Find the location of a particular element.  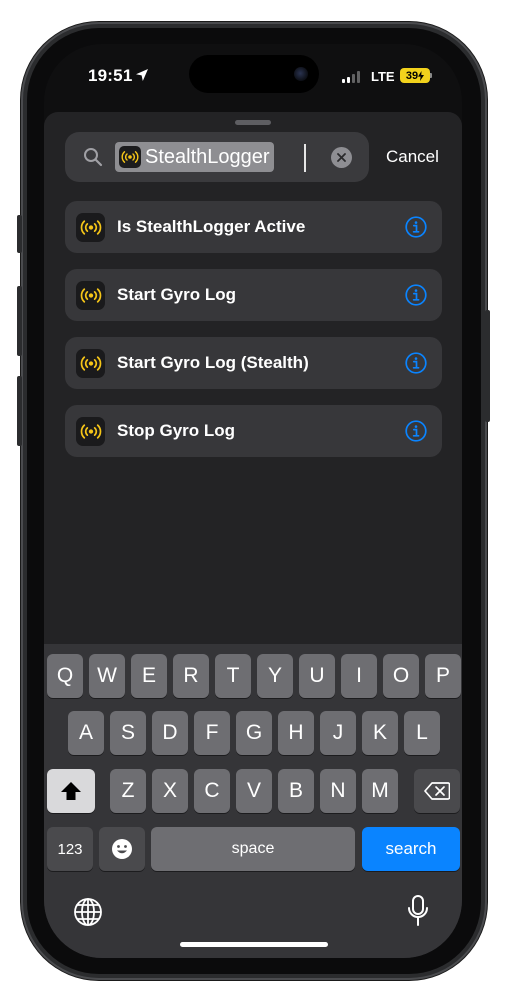

key-u: U is located at coordinates (317, 676).